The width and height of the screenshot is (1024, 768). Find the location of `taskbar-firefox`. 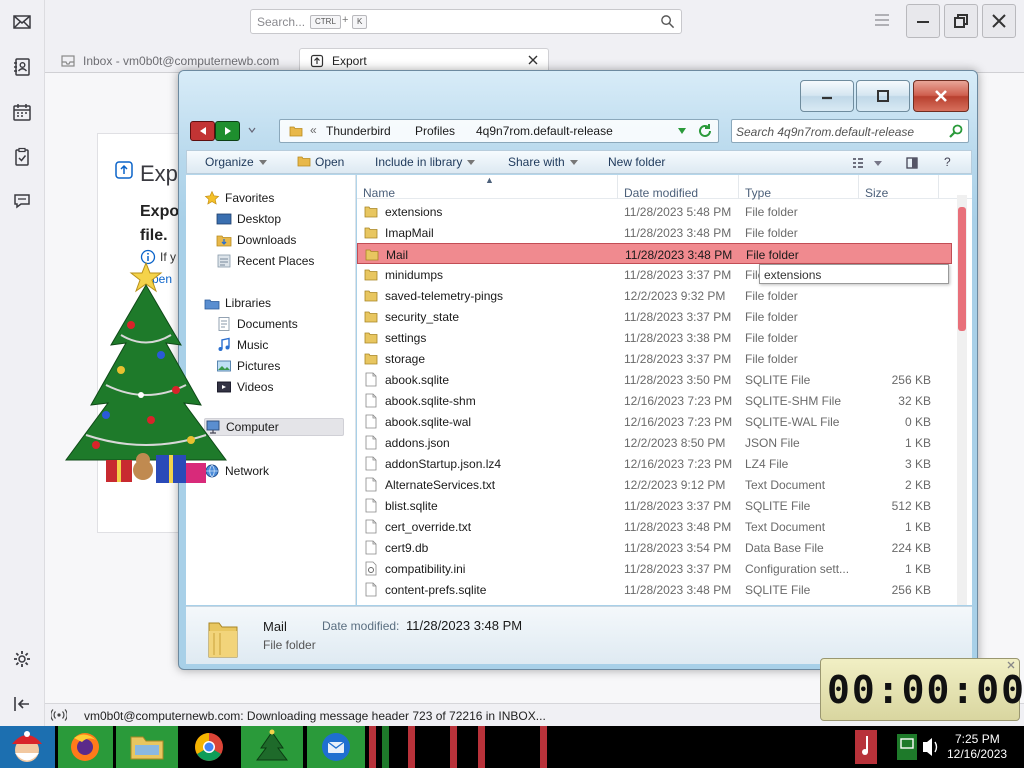

taskbar-firefox is located at coordinates (85, 747).